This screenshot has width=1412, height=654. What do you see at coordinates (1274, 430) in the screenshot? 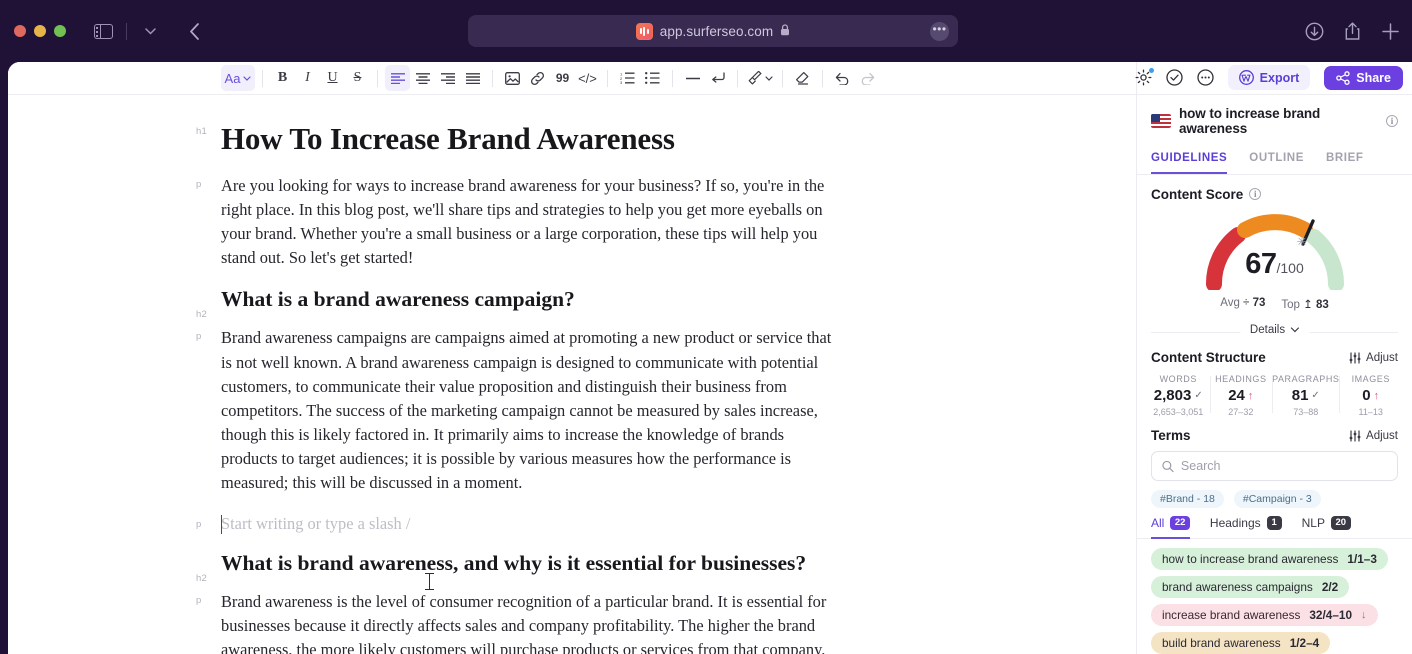
I see `terms-header: Terms Adjust` at bounding box center [1274, 430].